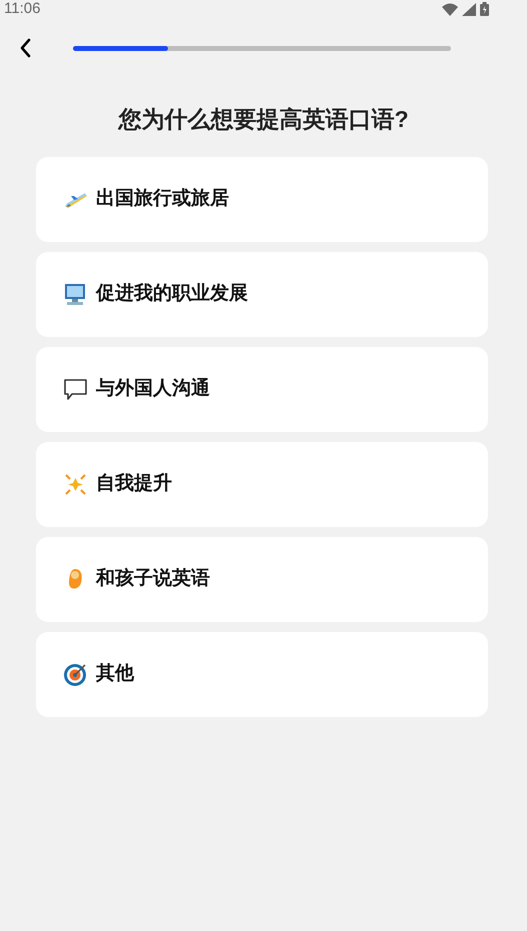 This screenshot has width=527, height=931. What do you see at coordinates (22, 9) in the screenshot?
I see `status-time: 11:06` at bounding box center [22, 9].